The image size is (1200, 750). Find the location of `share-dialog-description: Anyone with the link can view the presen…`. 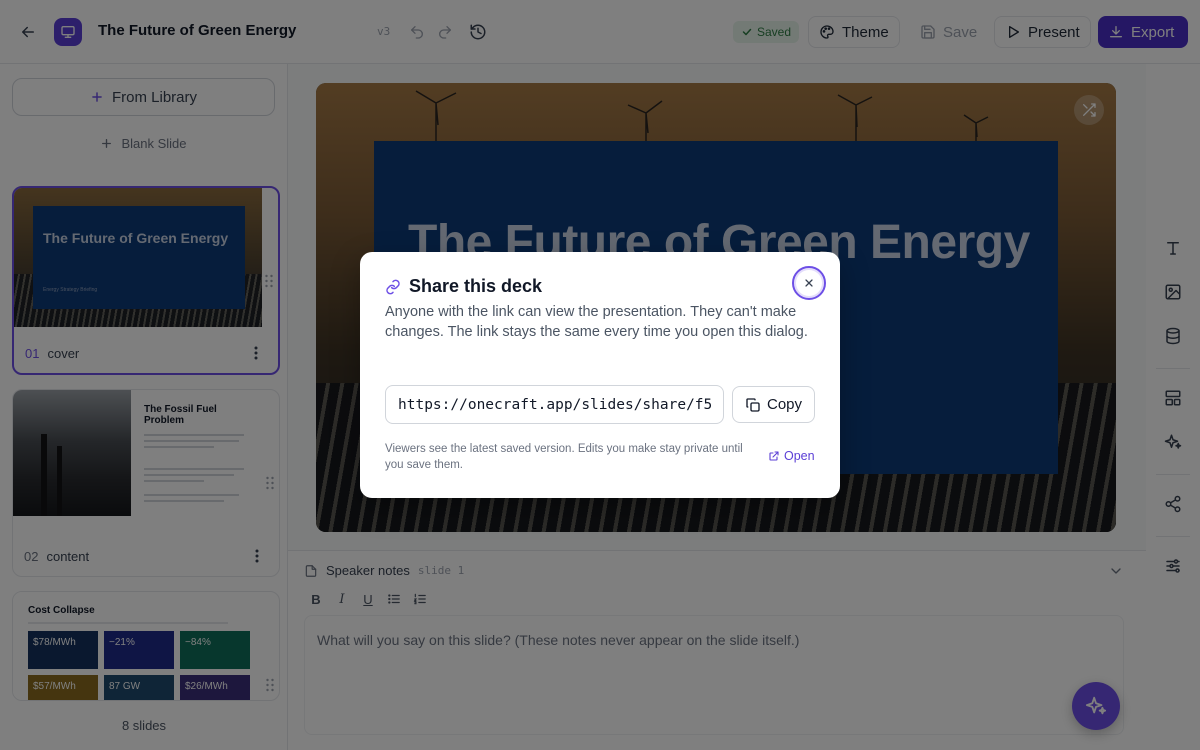

share-dialog-description: Anyone with the link can view the presen… is located at coordinates (596, 322).